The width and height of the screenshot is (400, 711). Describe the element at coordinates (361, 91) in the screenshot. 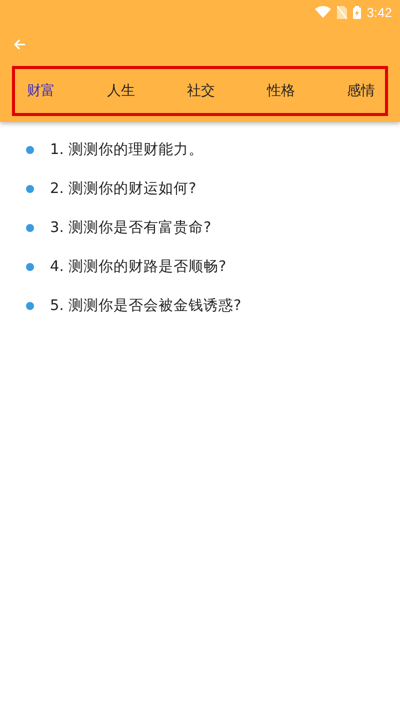

I see `tab: 感情` at that location.